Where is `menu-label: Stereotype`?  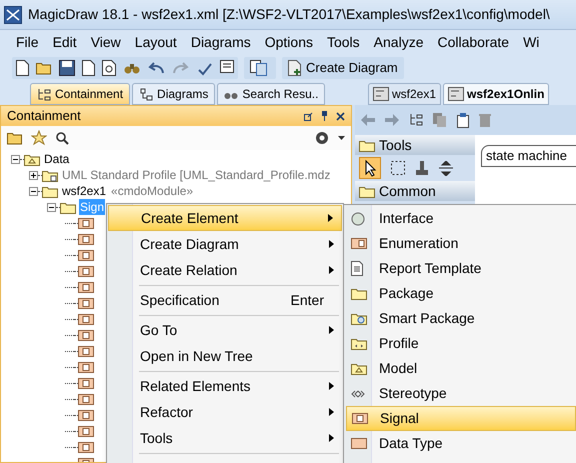
menu-label: Stereotype is located at coordinates (413, 393).